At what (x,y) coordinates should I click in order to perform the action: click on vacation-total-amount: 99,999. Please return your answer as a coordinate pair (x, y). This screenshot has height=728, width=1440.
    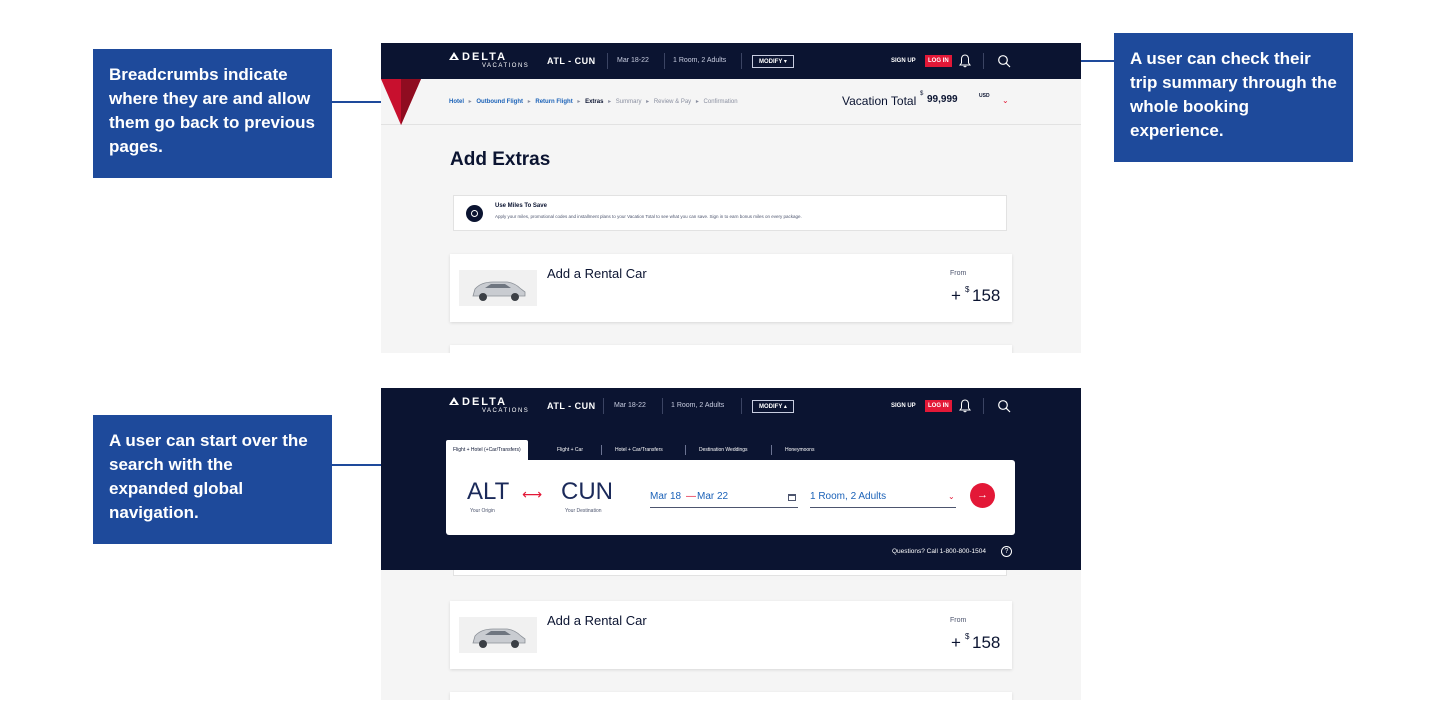
    Looking at the image, I should click on (942, 99).